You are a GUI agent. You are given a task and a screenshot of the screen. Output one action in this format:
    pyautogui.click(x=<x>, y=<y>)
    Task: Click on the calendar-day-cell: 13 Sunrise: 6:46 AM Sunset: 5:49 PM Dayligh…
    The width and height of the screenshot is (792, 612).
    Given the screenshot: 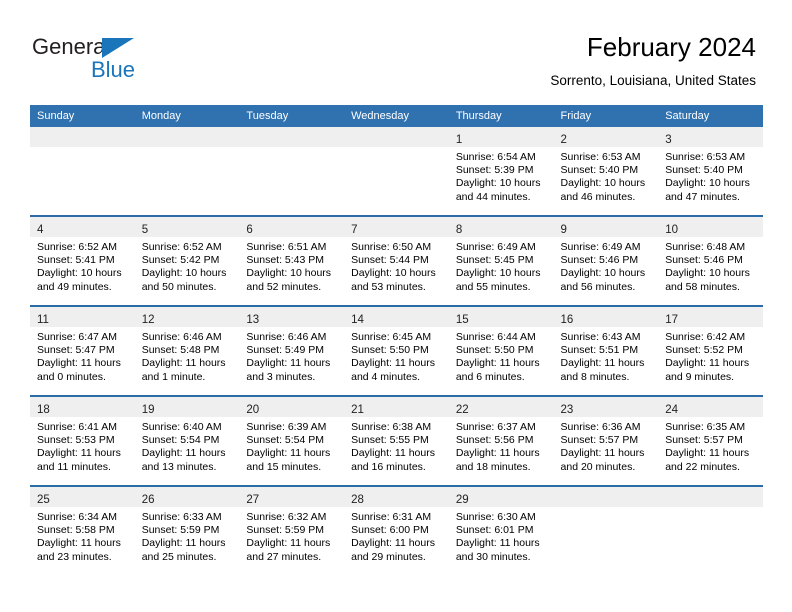 What is the action you would take?
    pyautogui.click(x=292, y=350)
    